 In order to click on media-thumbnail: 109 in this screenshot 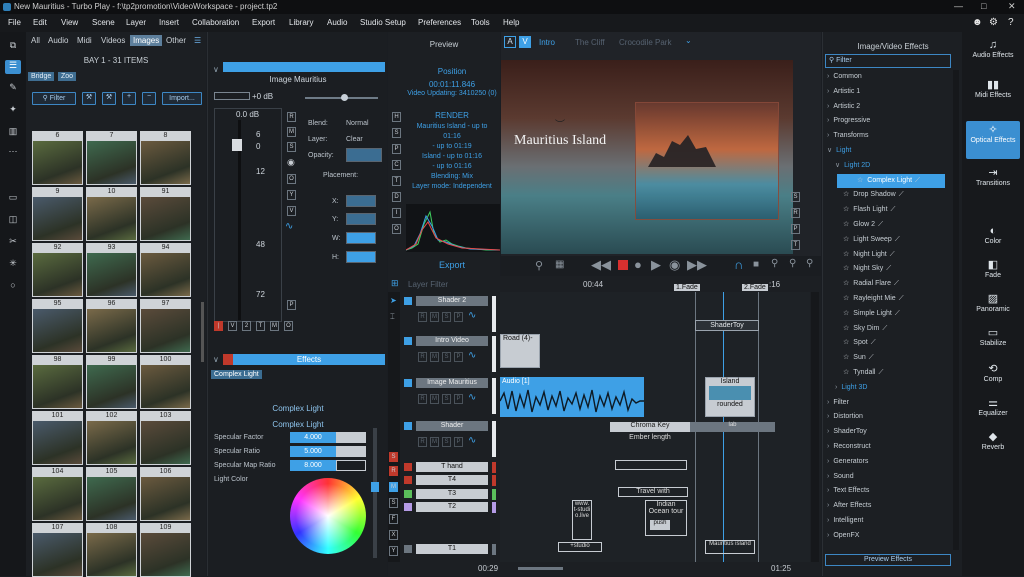, I will do `click(165, 550)`.